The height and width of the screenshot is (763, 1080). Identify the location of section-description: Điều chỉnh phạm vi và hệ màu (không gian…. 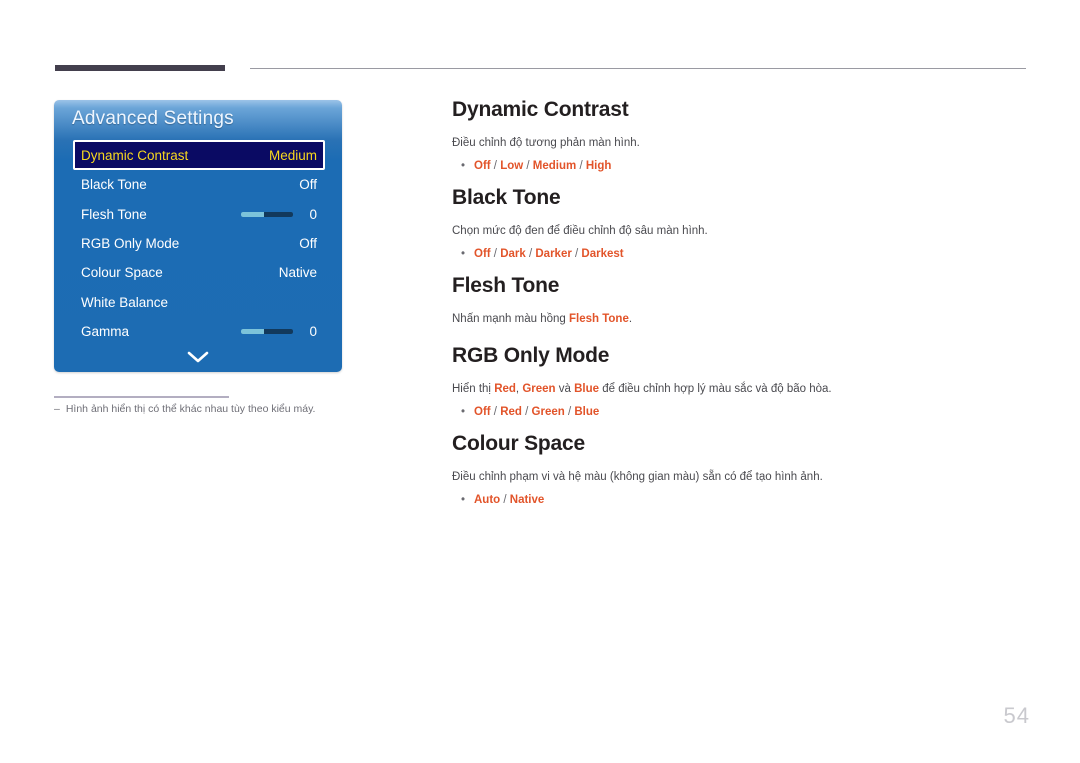
(637, 477).